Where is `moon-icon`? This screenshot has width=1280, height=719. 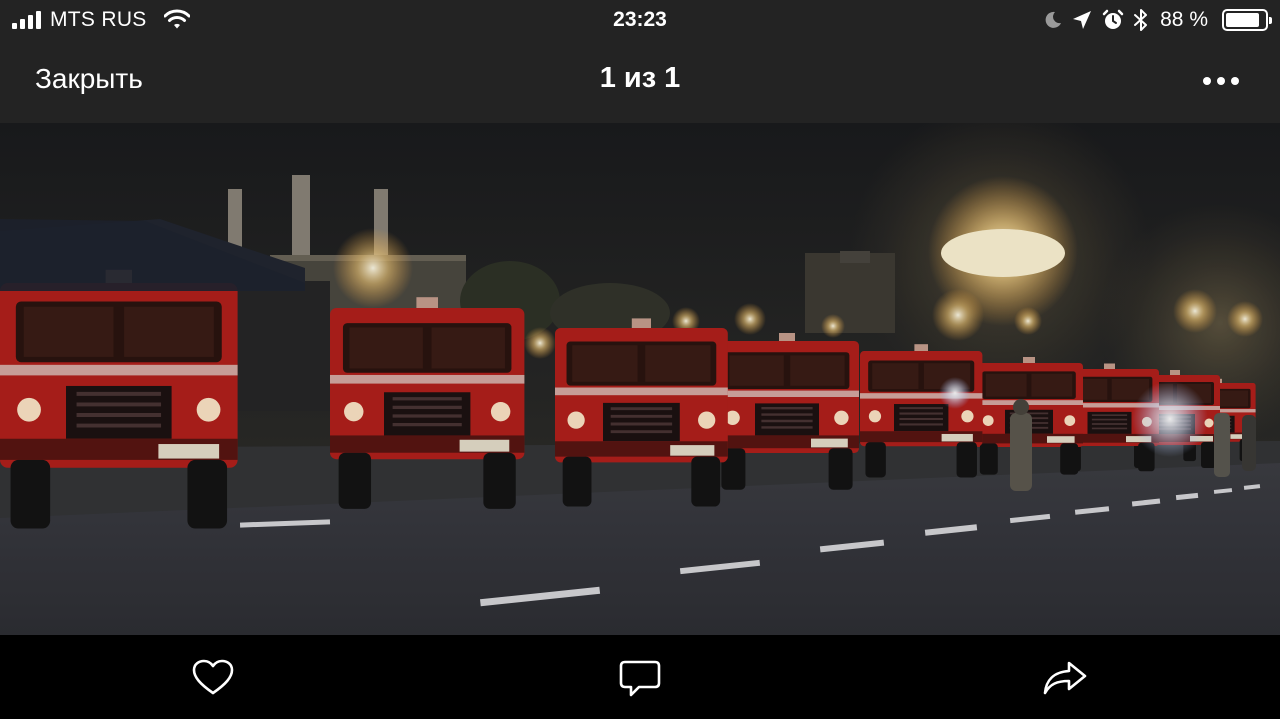
moon-icon is located at coordinates (1053, 19).